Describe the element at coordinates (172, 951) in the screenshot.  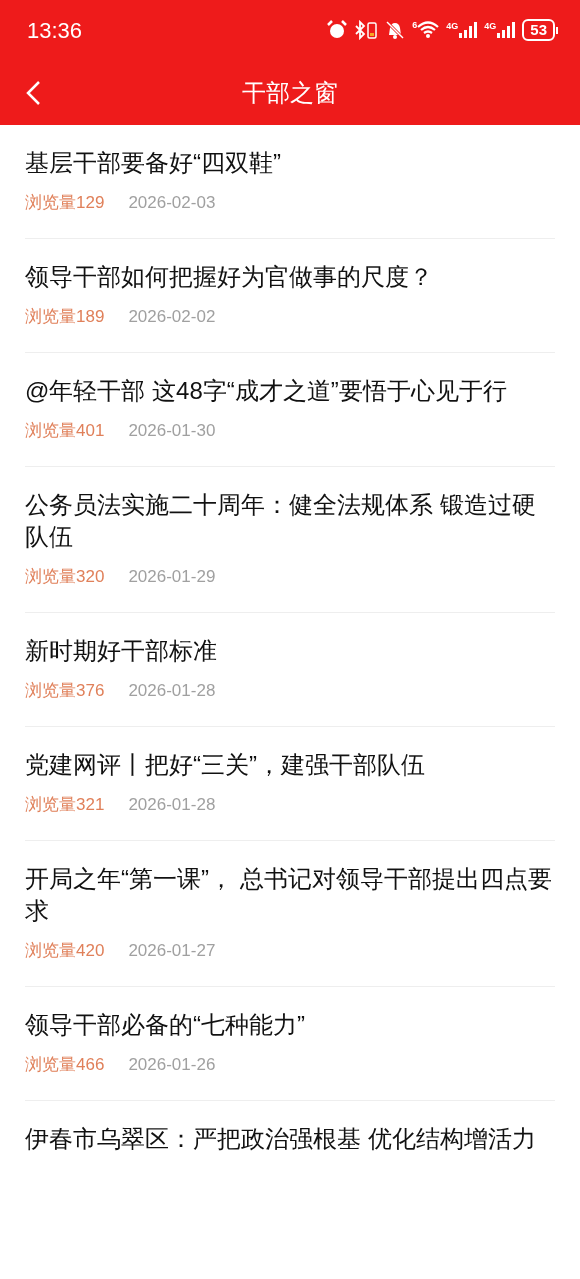
I see `publish-date: 2026-01-27` at that location.